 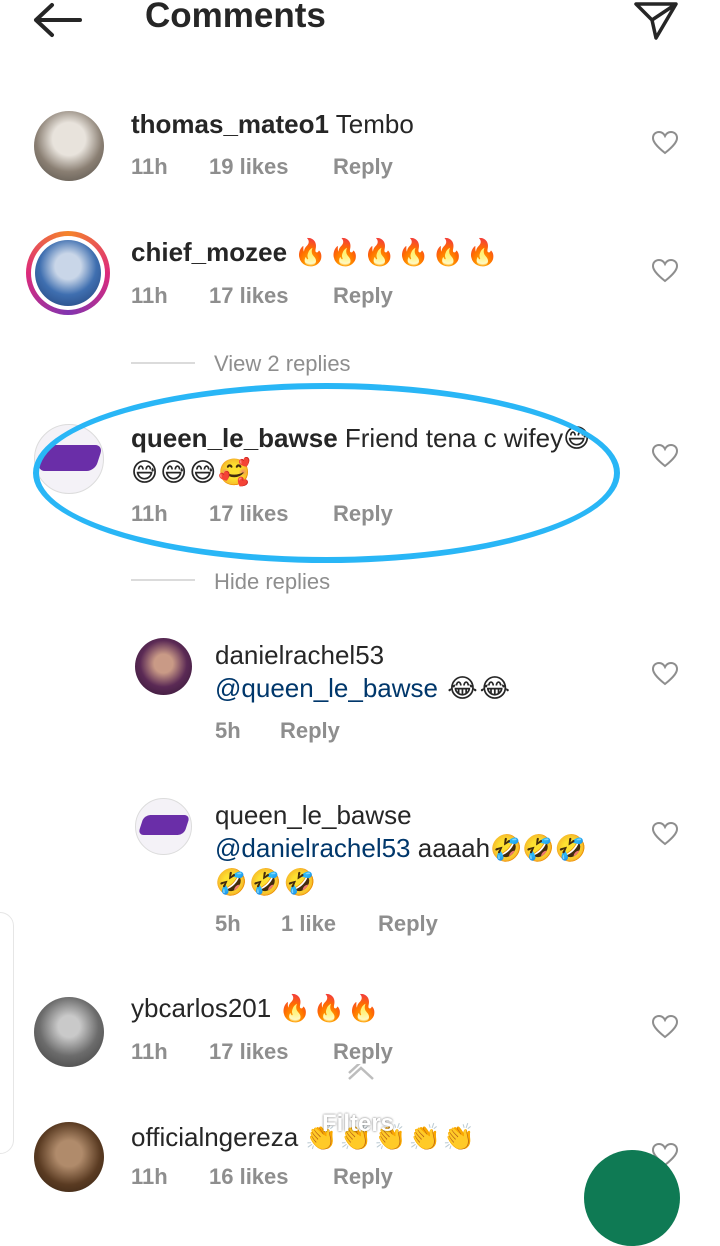 I want to click on view-replies-button: View 2 replies, so click(x=282, y=364).